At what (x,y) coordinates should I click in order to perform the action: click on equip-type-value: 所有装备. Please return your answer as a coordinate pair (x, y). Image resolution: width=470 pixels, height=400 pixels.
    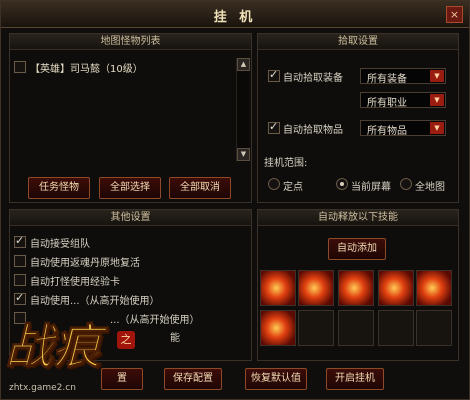
    Looking at the image, I should click on (387, 79).